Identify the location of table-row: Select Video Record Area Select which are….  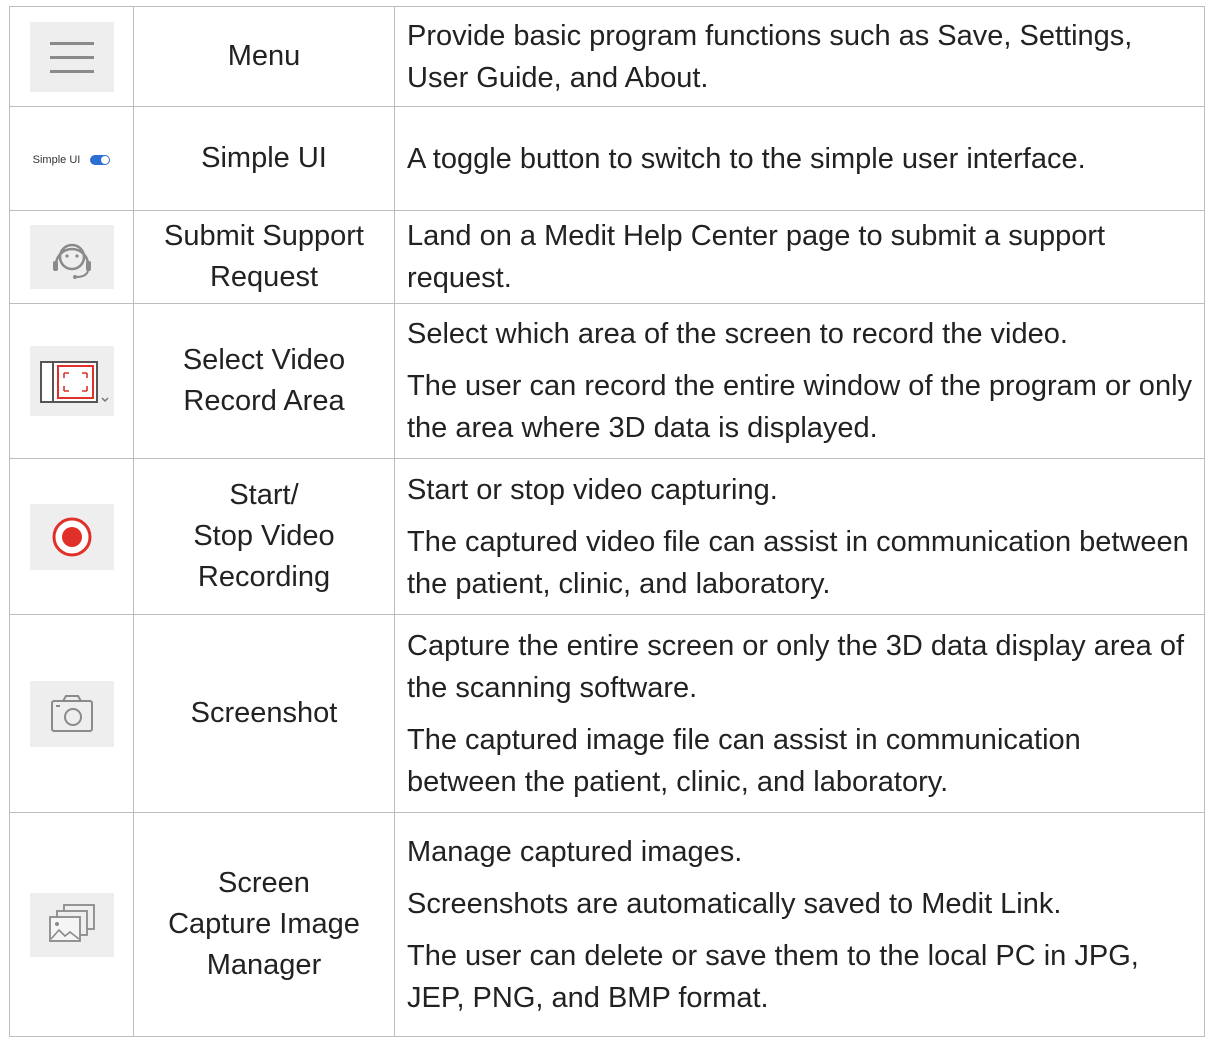
(607, 381).